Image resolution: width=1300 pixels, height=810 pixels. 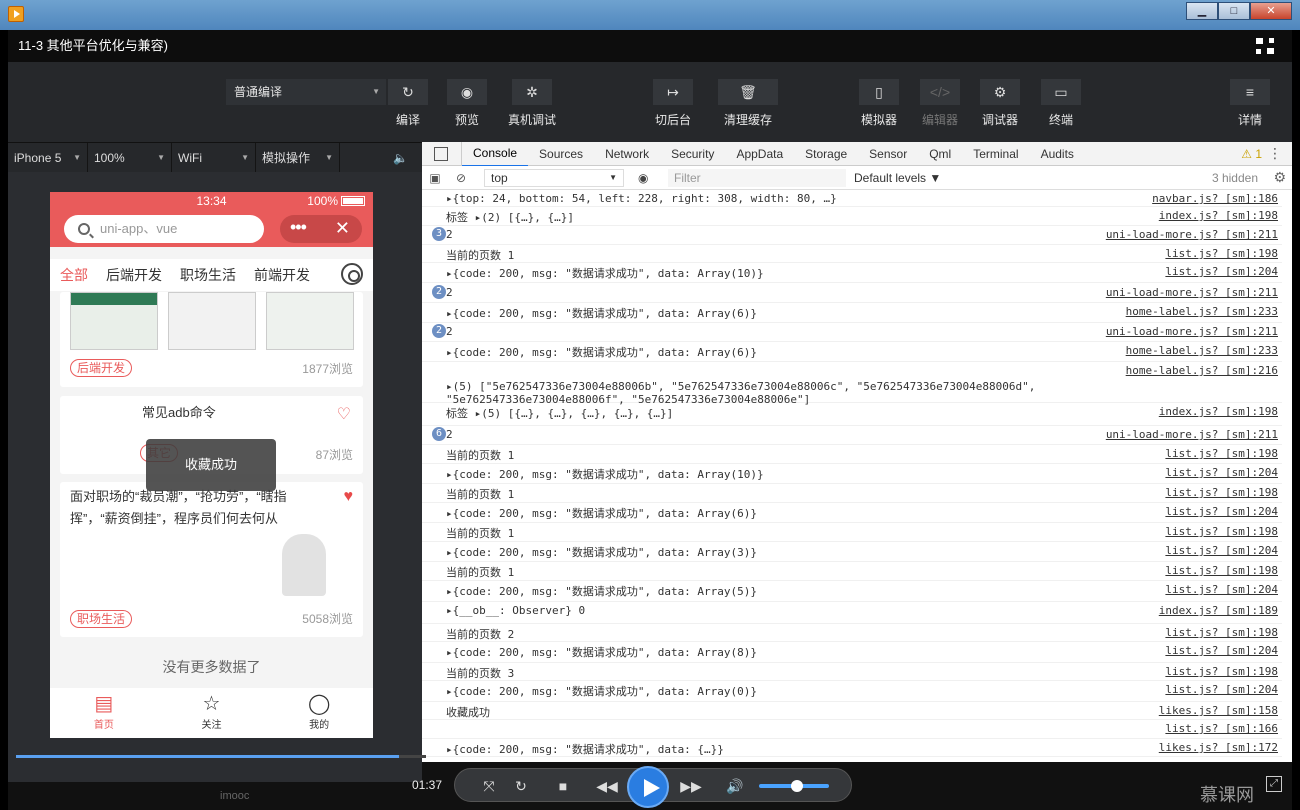 I want to click on tab-storage: Storage, so click(x=826, y=154).